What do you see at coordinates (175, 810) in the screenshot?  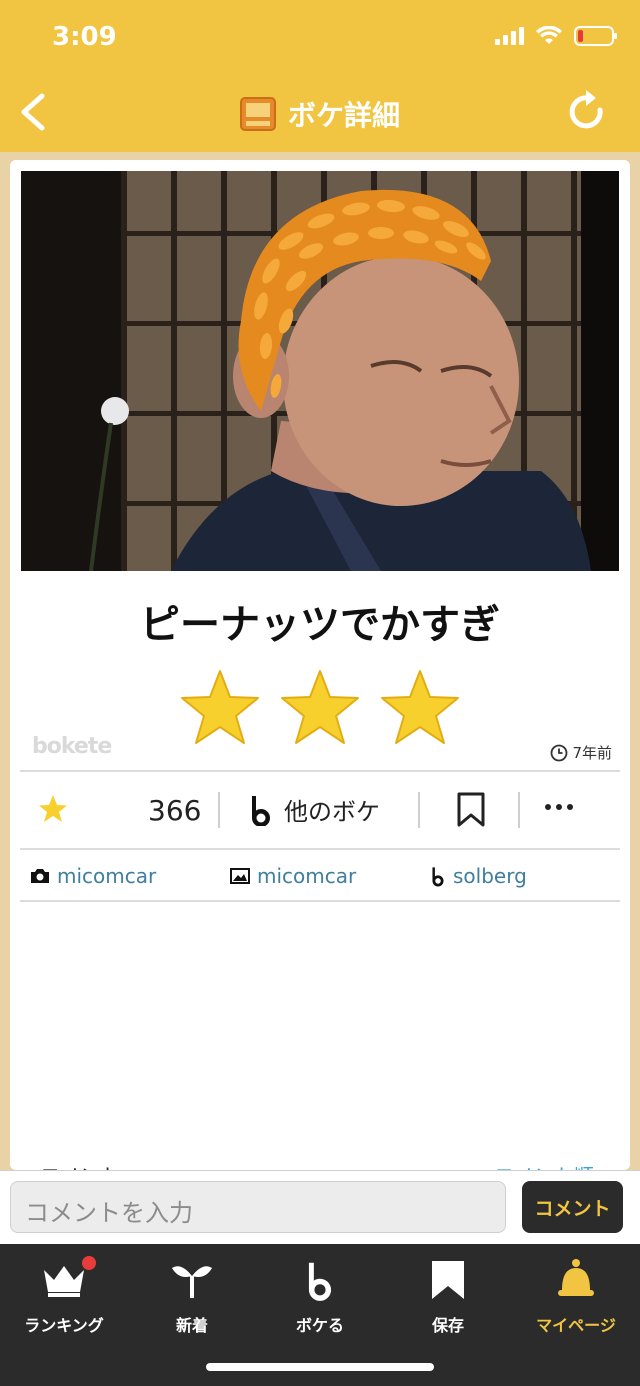 I see `rating-count: 366` at bounding box center [175, 810].